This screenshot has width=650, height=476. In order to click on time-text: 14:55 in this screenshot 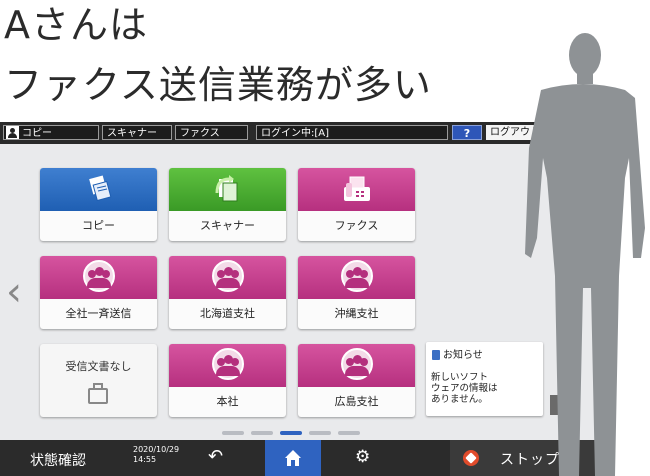, I will do `click(145, 459)`.